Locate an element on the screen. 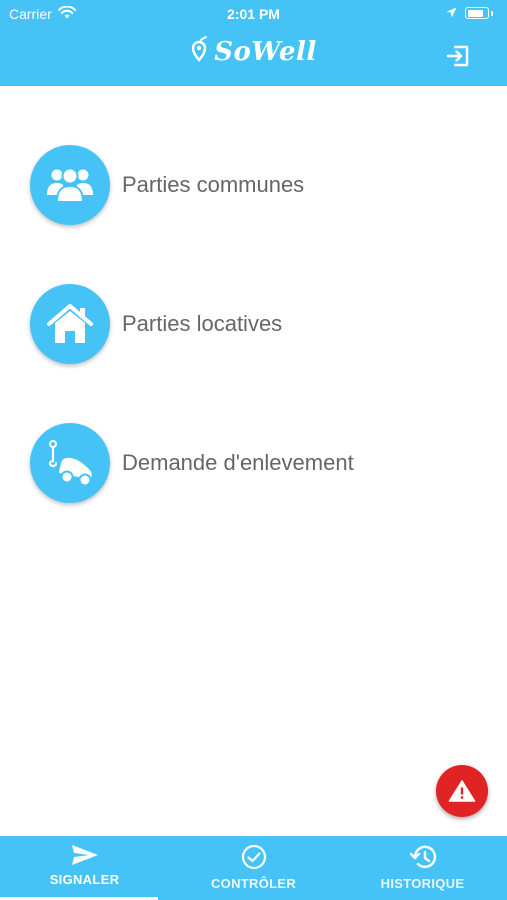 This screenshot has height=900, width=507. tow-truck-icon-circle is located at coordinates (70, 463).